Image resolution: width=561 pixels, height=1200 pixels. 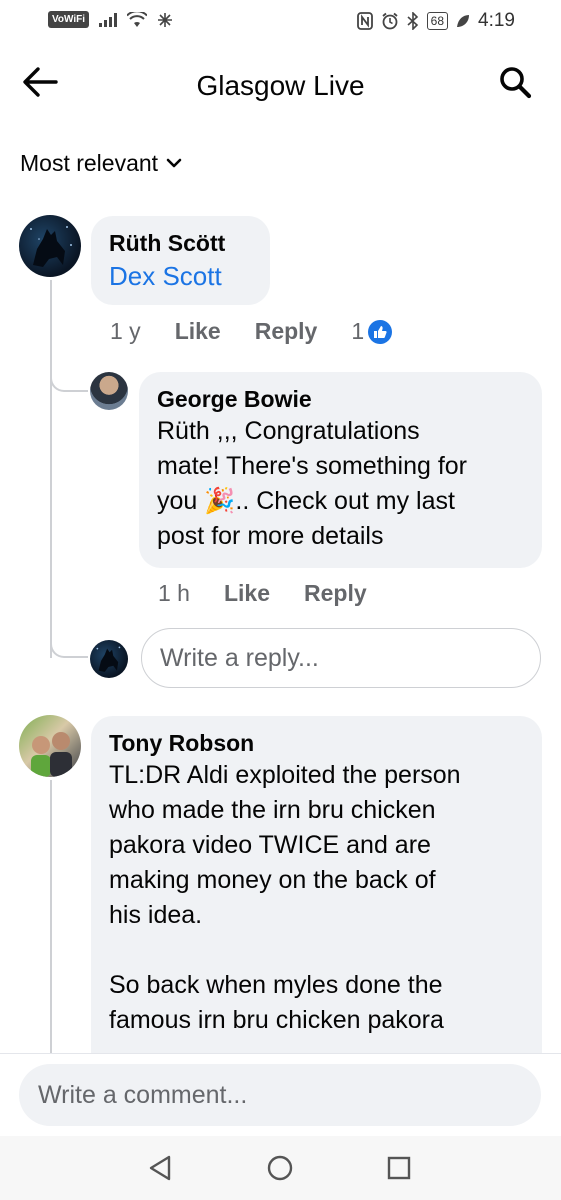 I want to click on leaf-icon, so click(x=463, y=21).